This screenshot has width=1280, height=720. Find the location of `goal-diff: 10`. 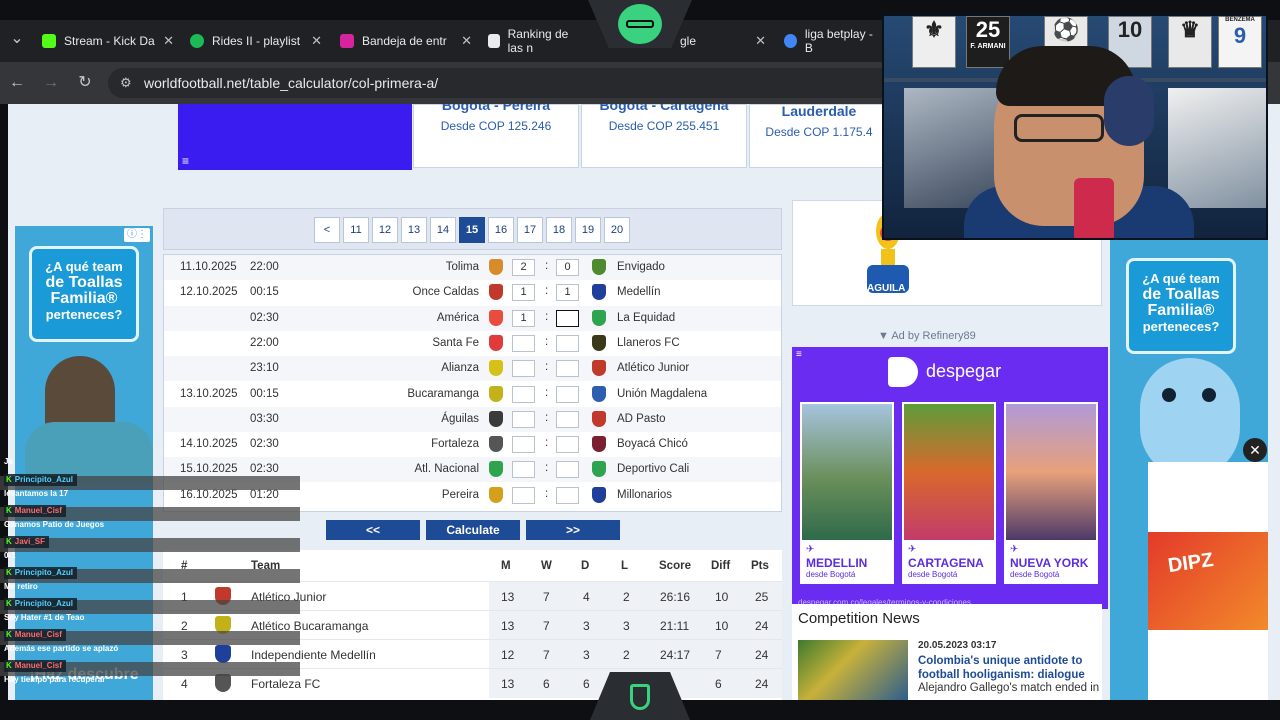

goal-diff: 10 is located at coordinates (722, 597).